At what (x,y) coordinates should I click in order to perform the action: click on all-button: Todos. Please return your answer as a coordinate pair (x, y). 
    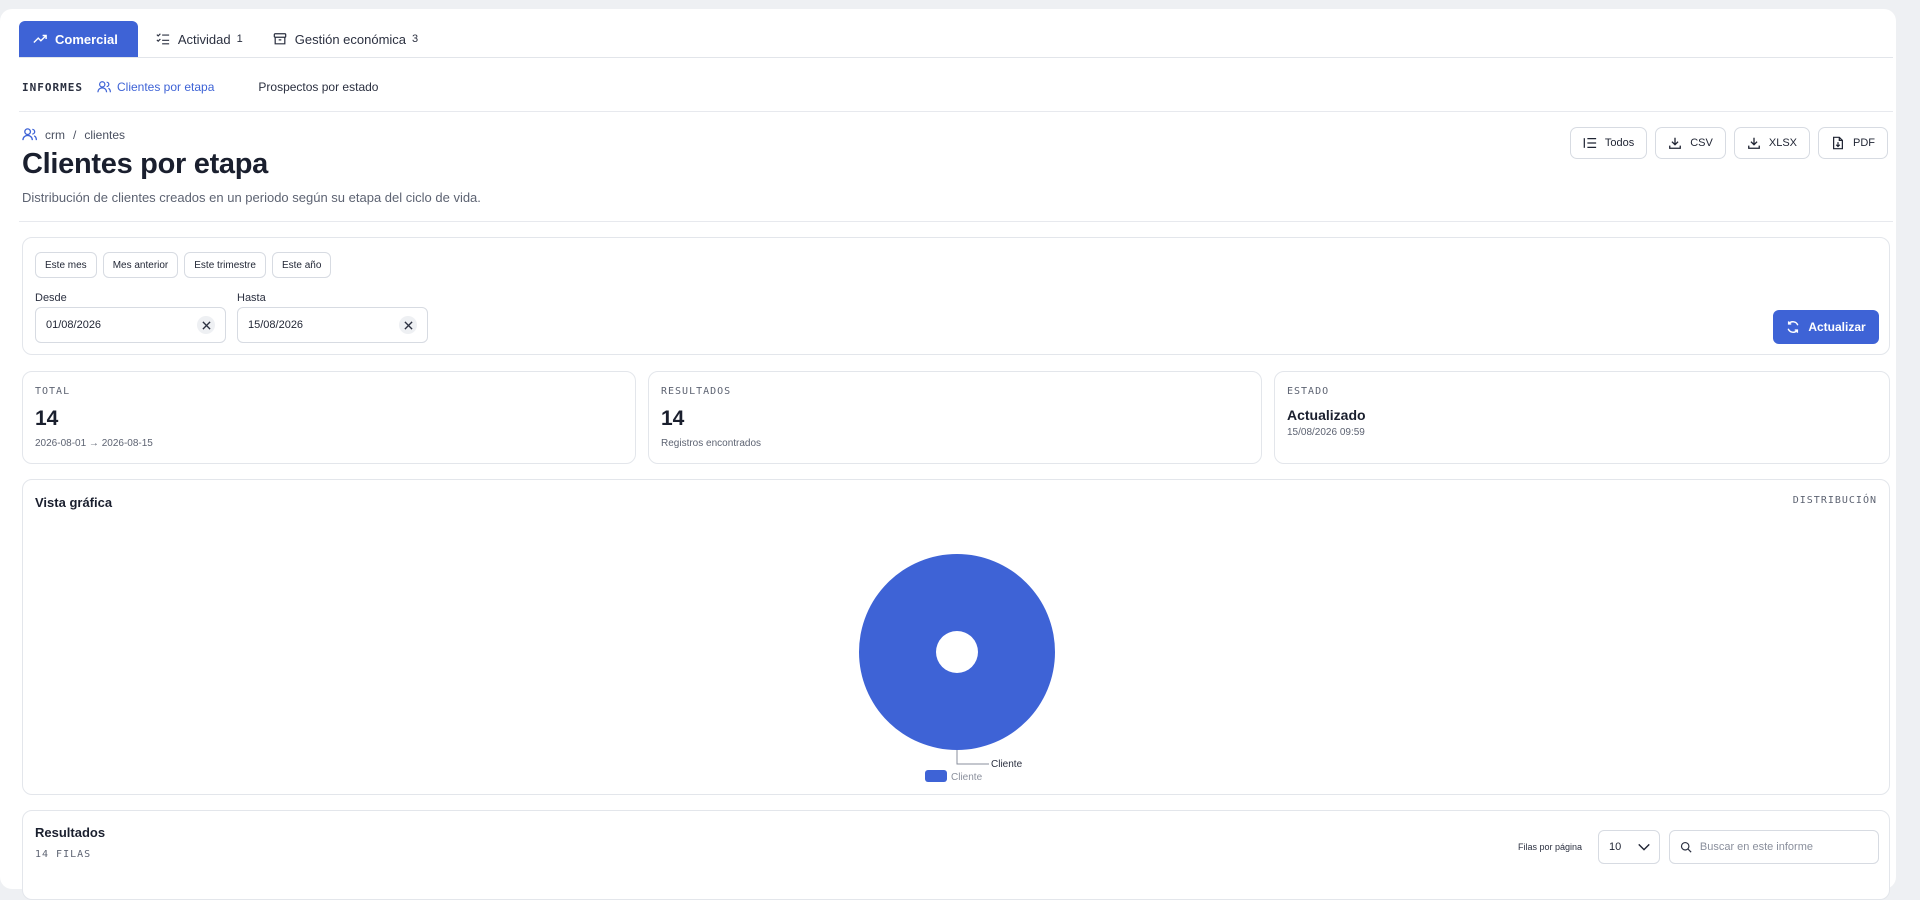
    Looking at the image, I should click on (1608, 143).